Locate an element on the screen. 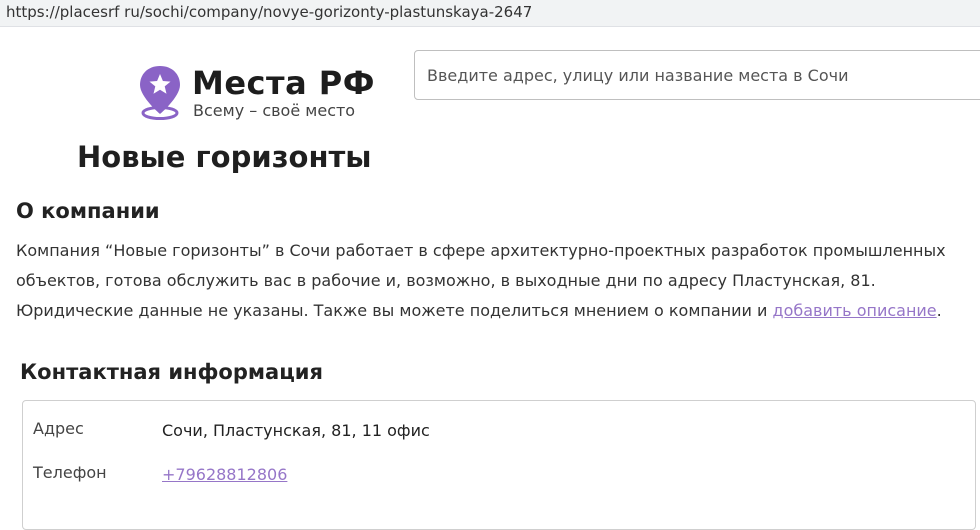 This screenshot has width=980, height=530. address-value: Сочи, Пластунская, 81, 11 офис is located at coordinates (296, 430).